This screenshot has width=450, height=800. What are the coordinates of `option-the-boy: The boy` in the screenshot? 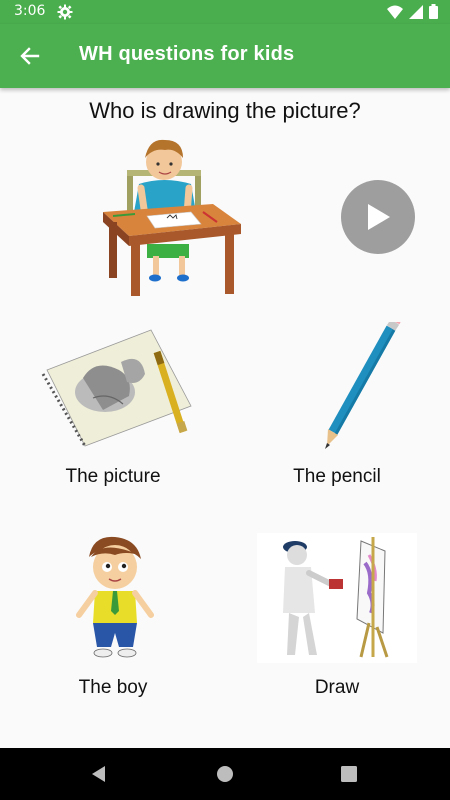 It's located at (113, 616).